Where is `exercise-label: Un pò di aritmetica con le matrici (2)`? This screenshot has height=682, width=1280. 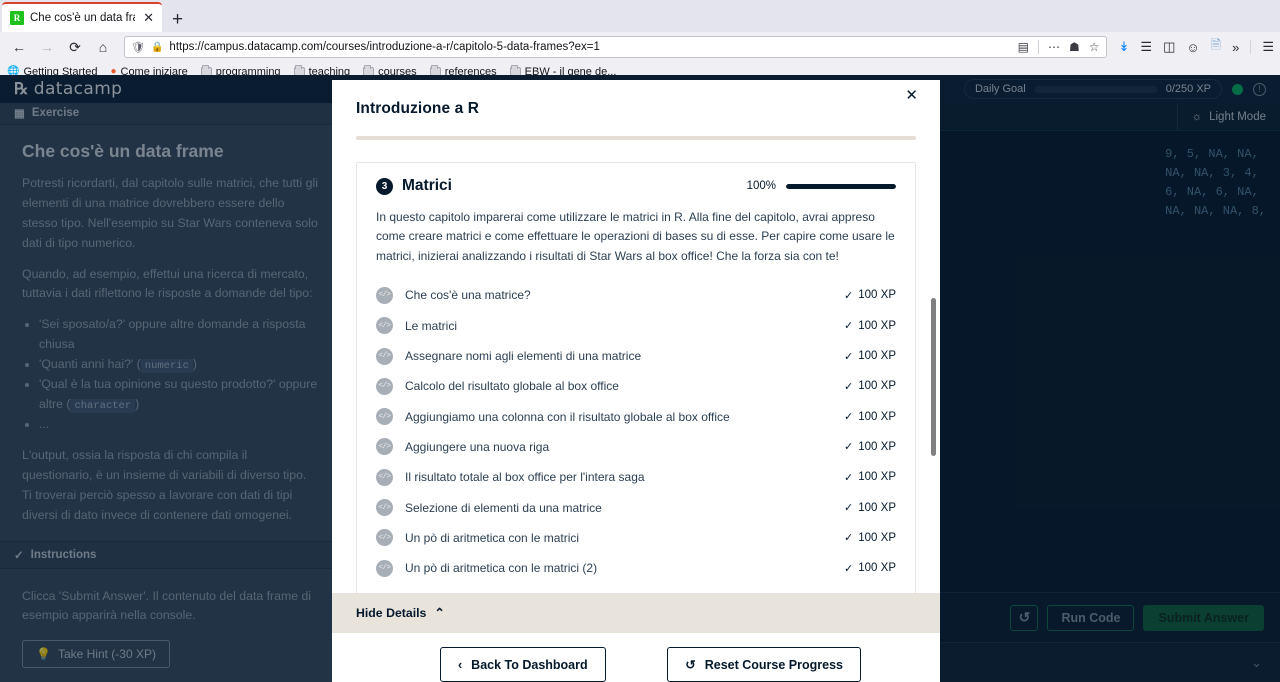
exercise-label: Un pò di aritmetica con le matrici (2) is located at coordinates (501, 568).